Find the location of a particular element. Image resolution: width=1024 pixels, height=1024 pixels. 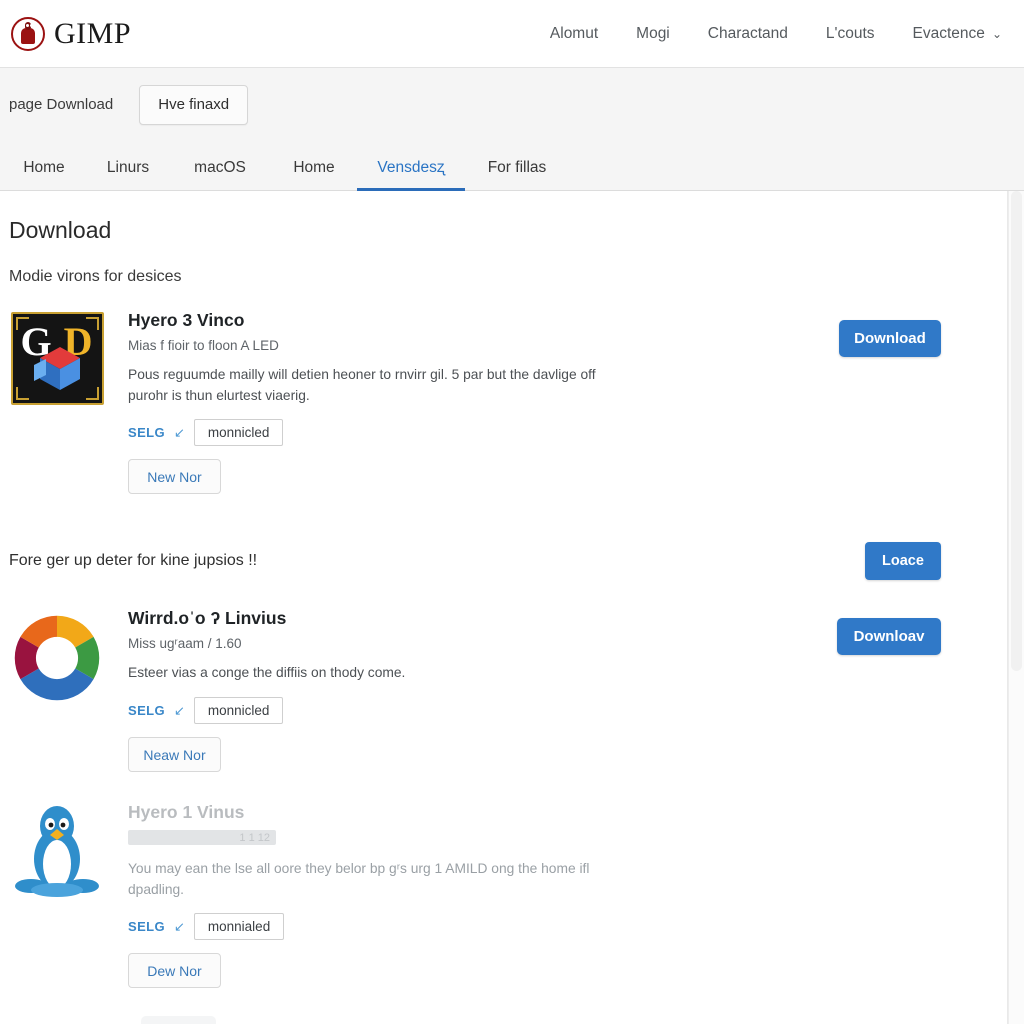

tab-macos-label: macOS is located at coordinates (220, 167).